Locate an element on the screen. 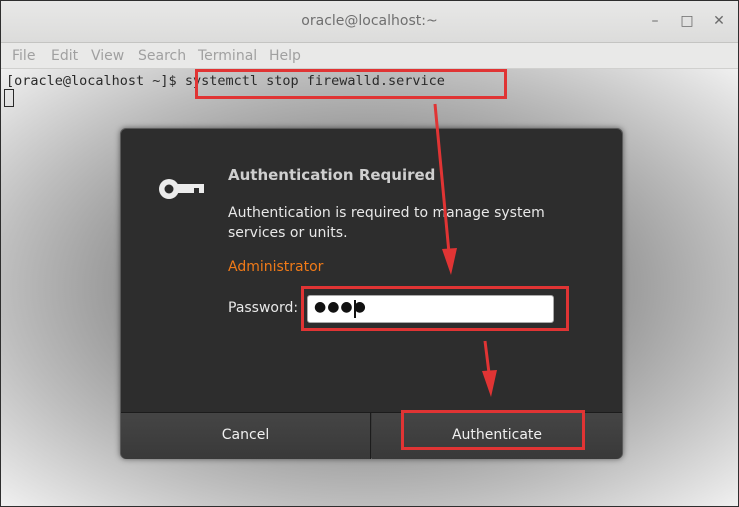  annotation-arrows is located at coordinates (465, 250).